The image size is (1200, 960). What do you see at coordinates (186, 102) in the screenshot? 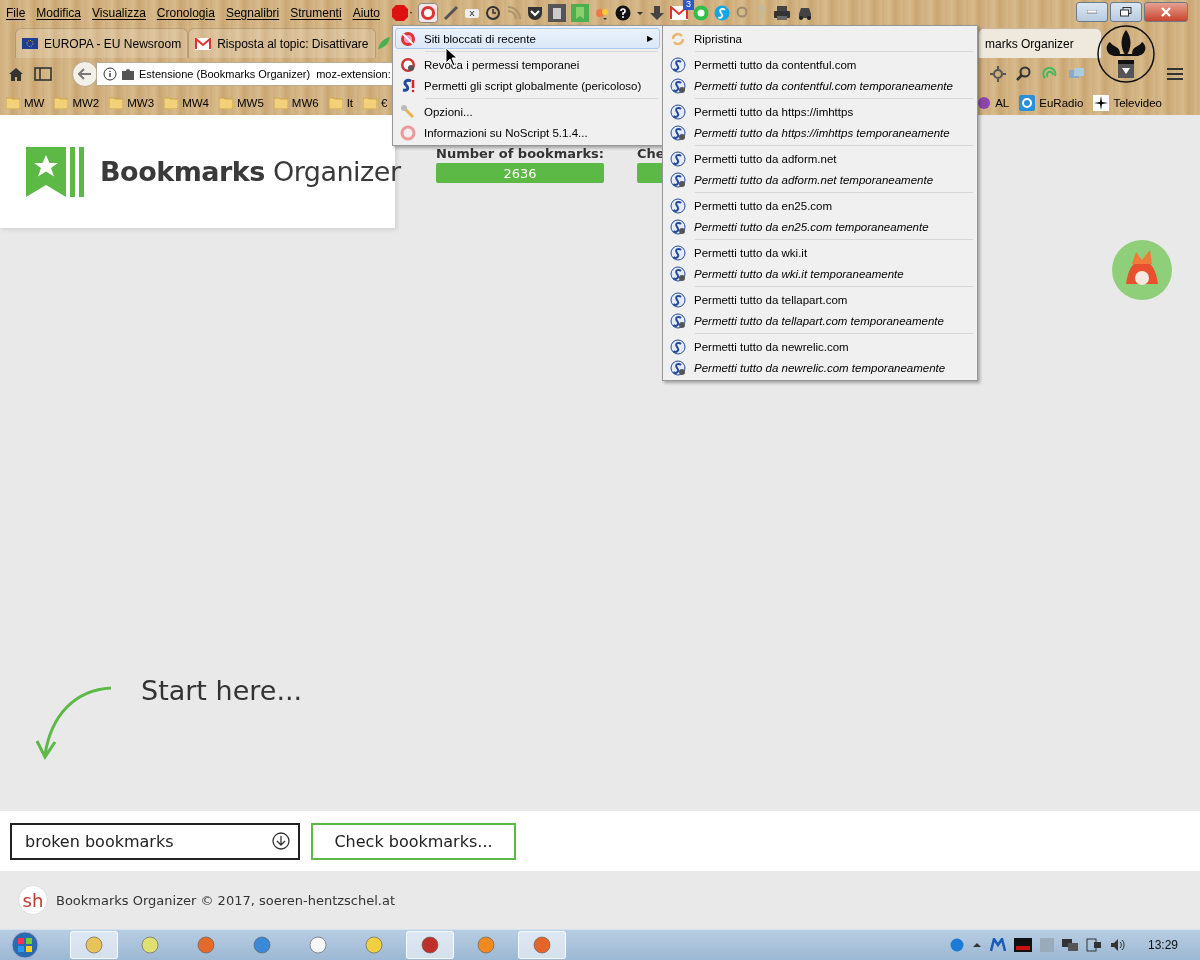
I see `bookmark-folder: MW4` at bounding box center [186, 102].